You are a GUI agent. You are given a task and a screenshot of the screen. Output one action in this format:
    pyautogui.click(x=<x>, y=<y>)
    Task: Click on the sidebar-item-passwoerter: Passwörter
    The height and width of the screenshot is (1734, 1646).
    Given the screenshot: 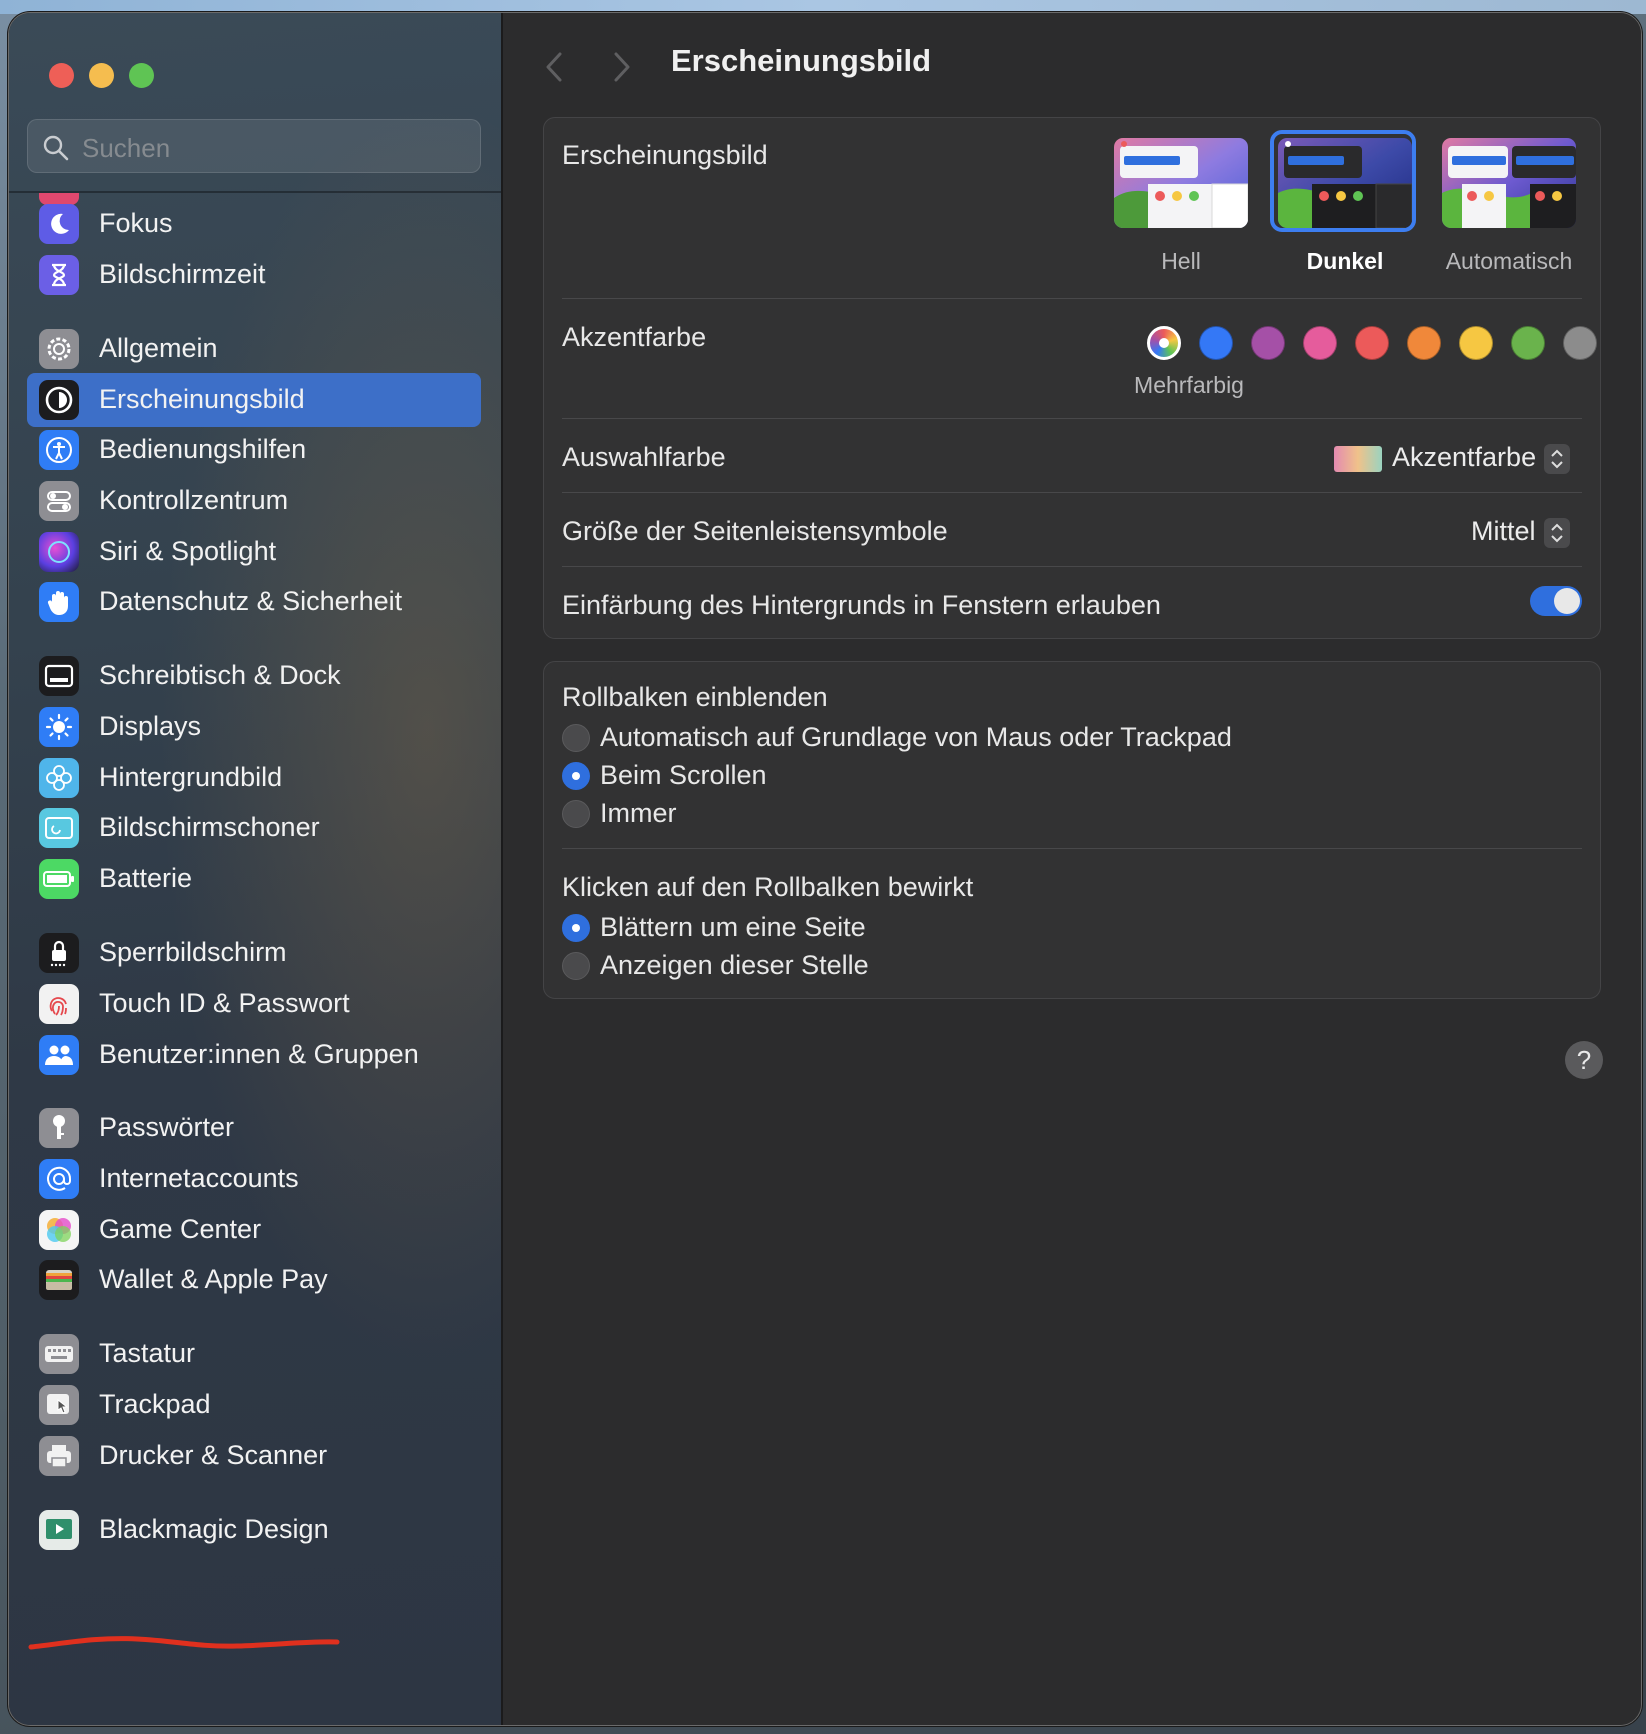 What is the action you would take?
    pyautogui.click(x=254, y=1128)
    